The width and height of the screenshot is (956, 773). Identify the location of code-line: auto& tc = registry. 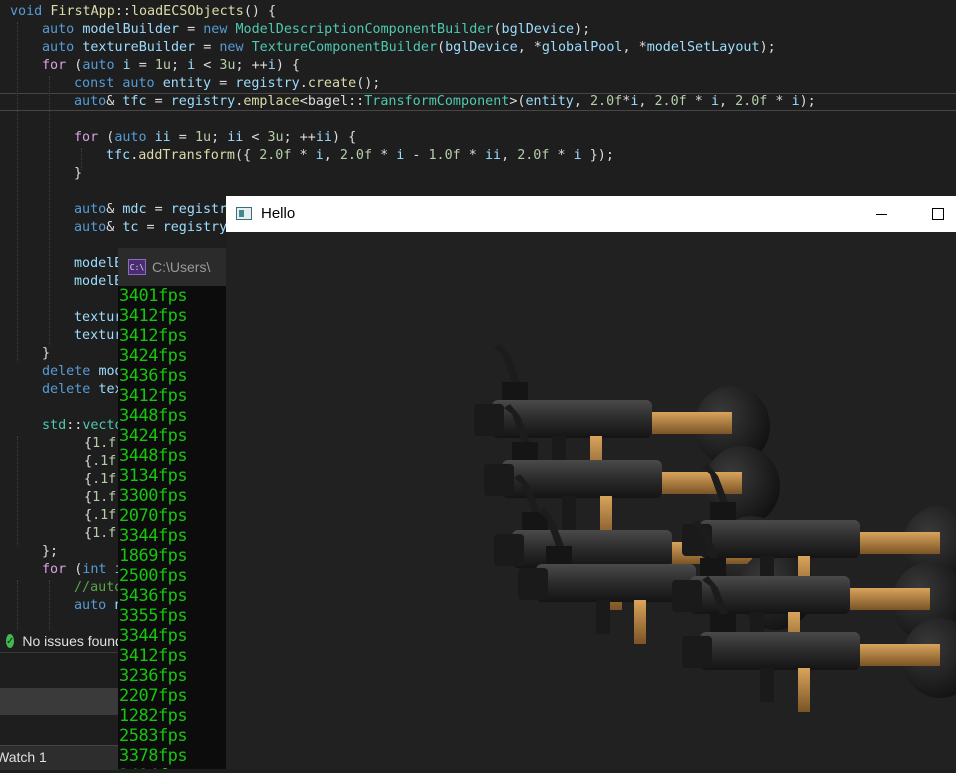
(150, 228).